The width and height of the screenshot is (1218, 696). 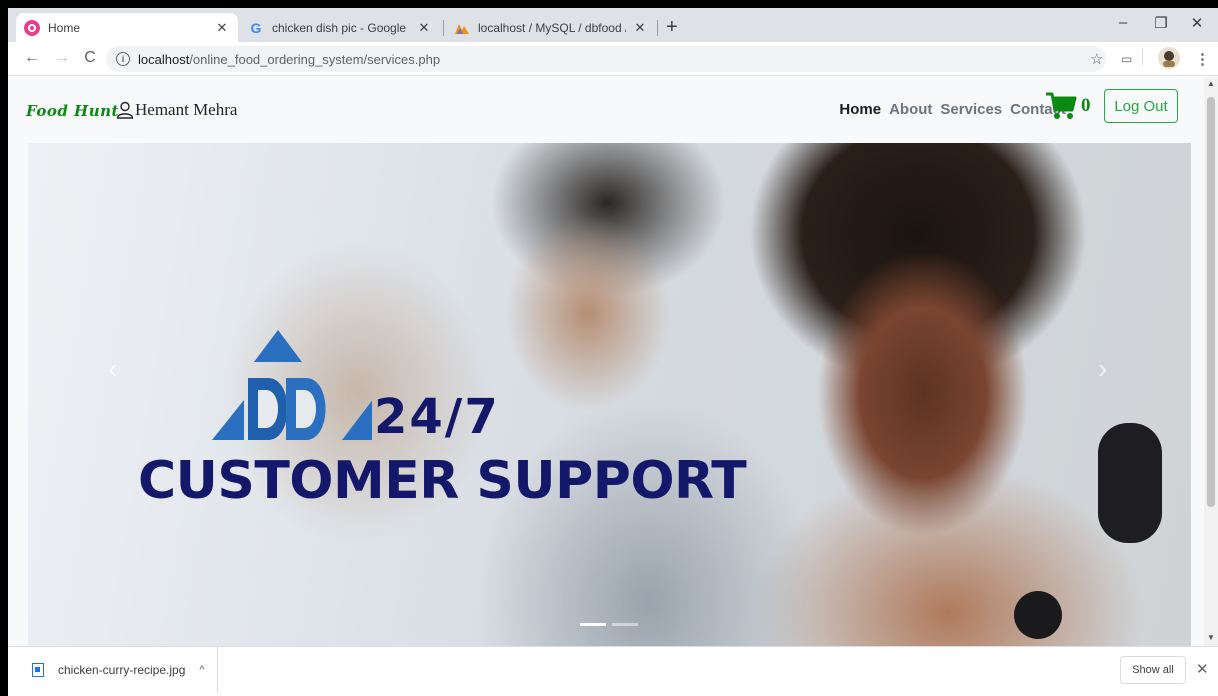 I want to click on carousel-prev-icon: ‹, so click(x=112, y=369).